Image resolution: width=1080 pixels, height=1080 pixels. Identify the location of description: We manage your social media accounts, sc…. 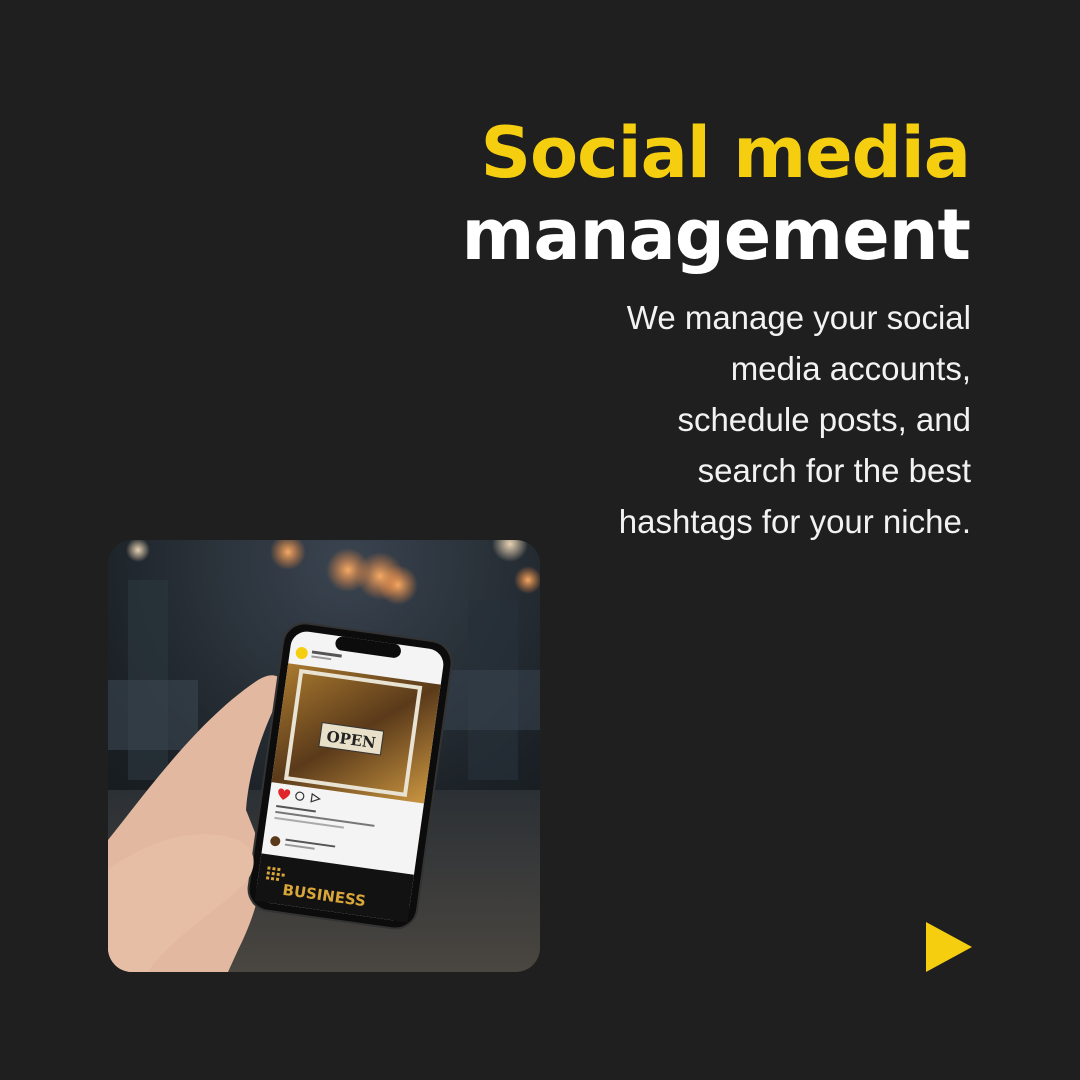
(761, 419).